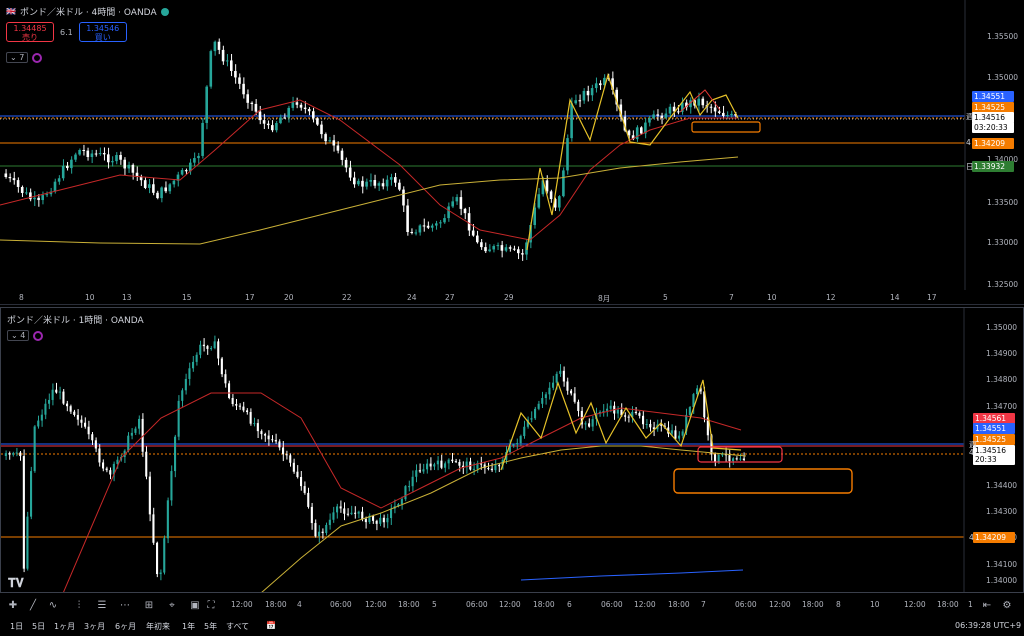  What do you see at coordinates (172, 606) in the screenshot?
I see `zoom-icon: ⌖` at bounding box center [172, 606].